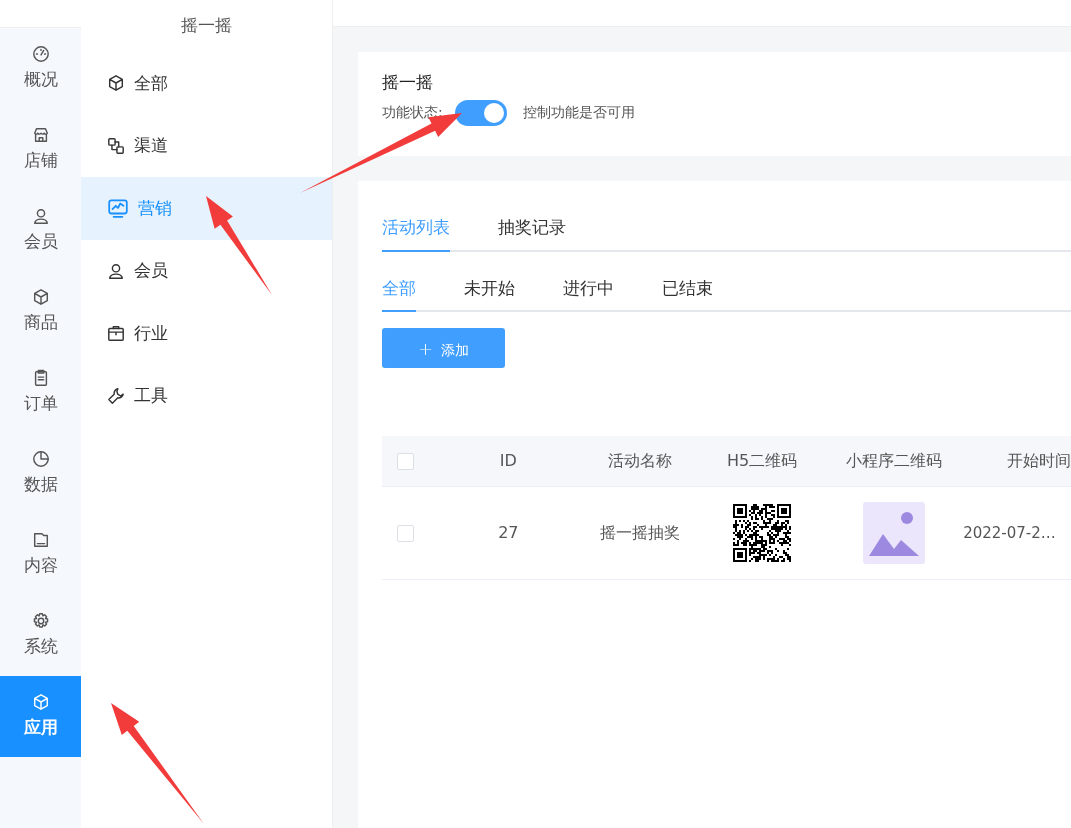 The height and width of the screenshot is (828, 1071). Describe the element at coordinates (116, 145) in the screenshot. I see `nodes-icon` at that location.